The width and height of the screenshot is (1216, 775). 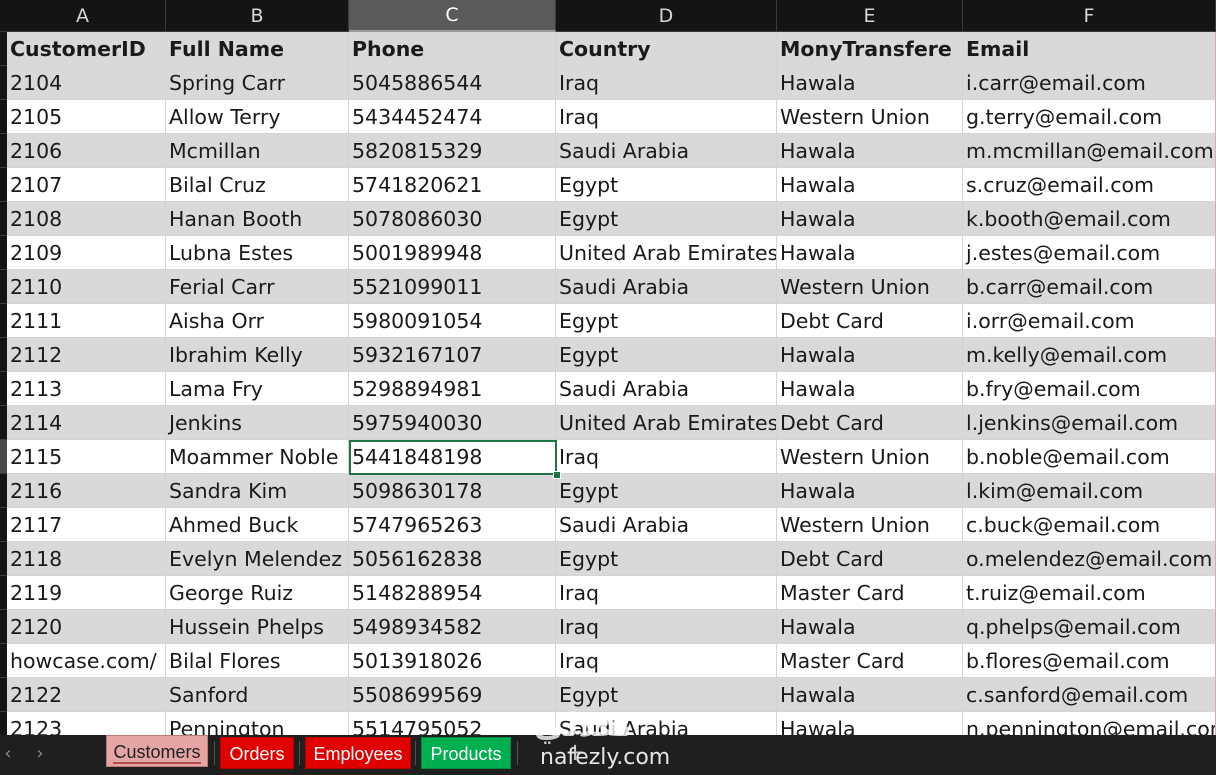 I want to click on table-cell-email: m.mcmillan@email.com, so click(x=1089, y=151).